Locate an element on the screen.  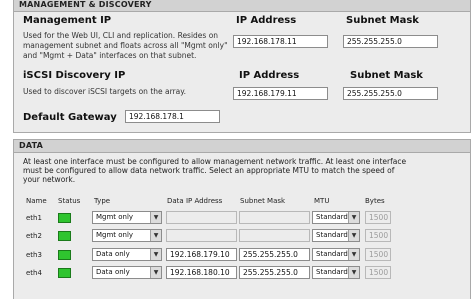
interface-ip-input-eth4: 192.168.180.10 is located at coordinates (201, 272).